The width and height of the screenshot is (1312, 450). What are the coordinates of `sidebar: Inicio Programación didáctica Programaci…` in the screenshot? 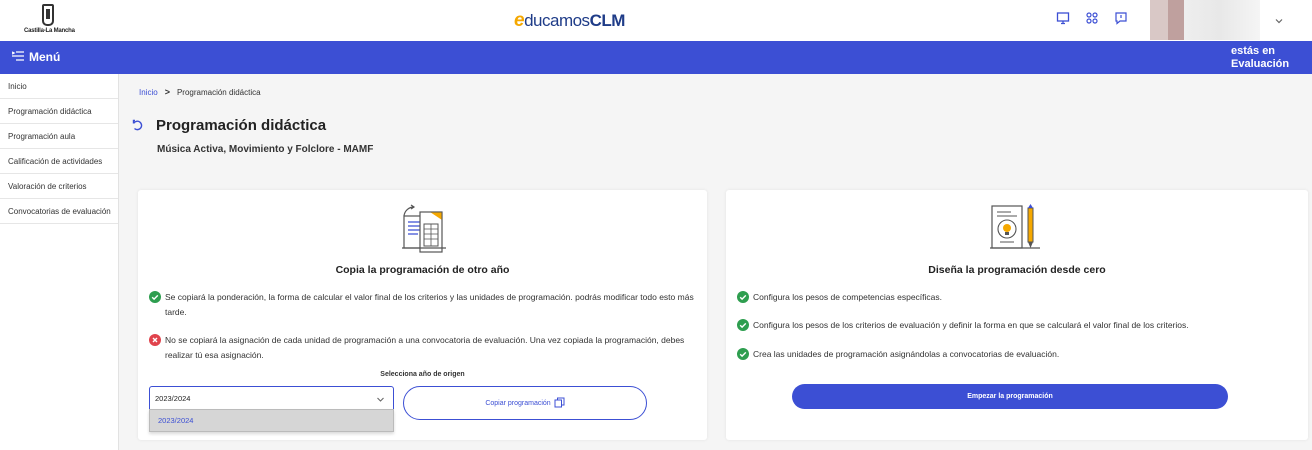 It's located at (59, 262).